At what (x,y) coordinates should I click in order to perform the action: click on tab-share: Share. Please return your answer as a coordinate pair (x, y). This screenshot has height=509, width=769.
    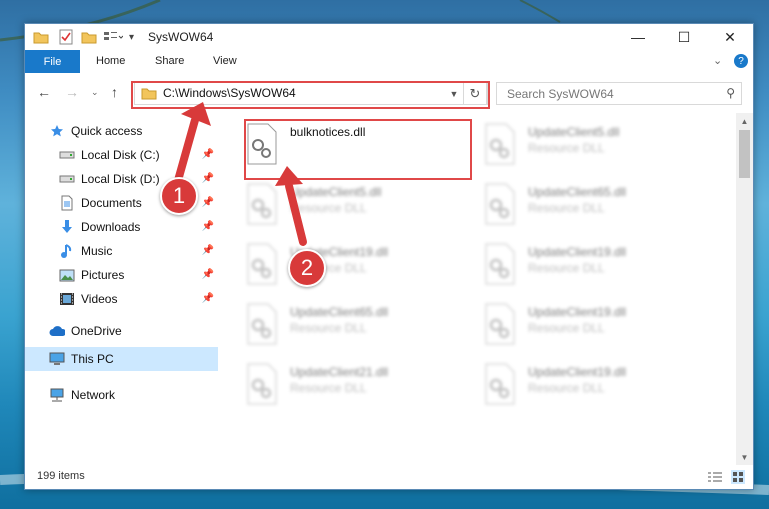
    Looking at the image, I should click on (169, 61).